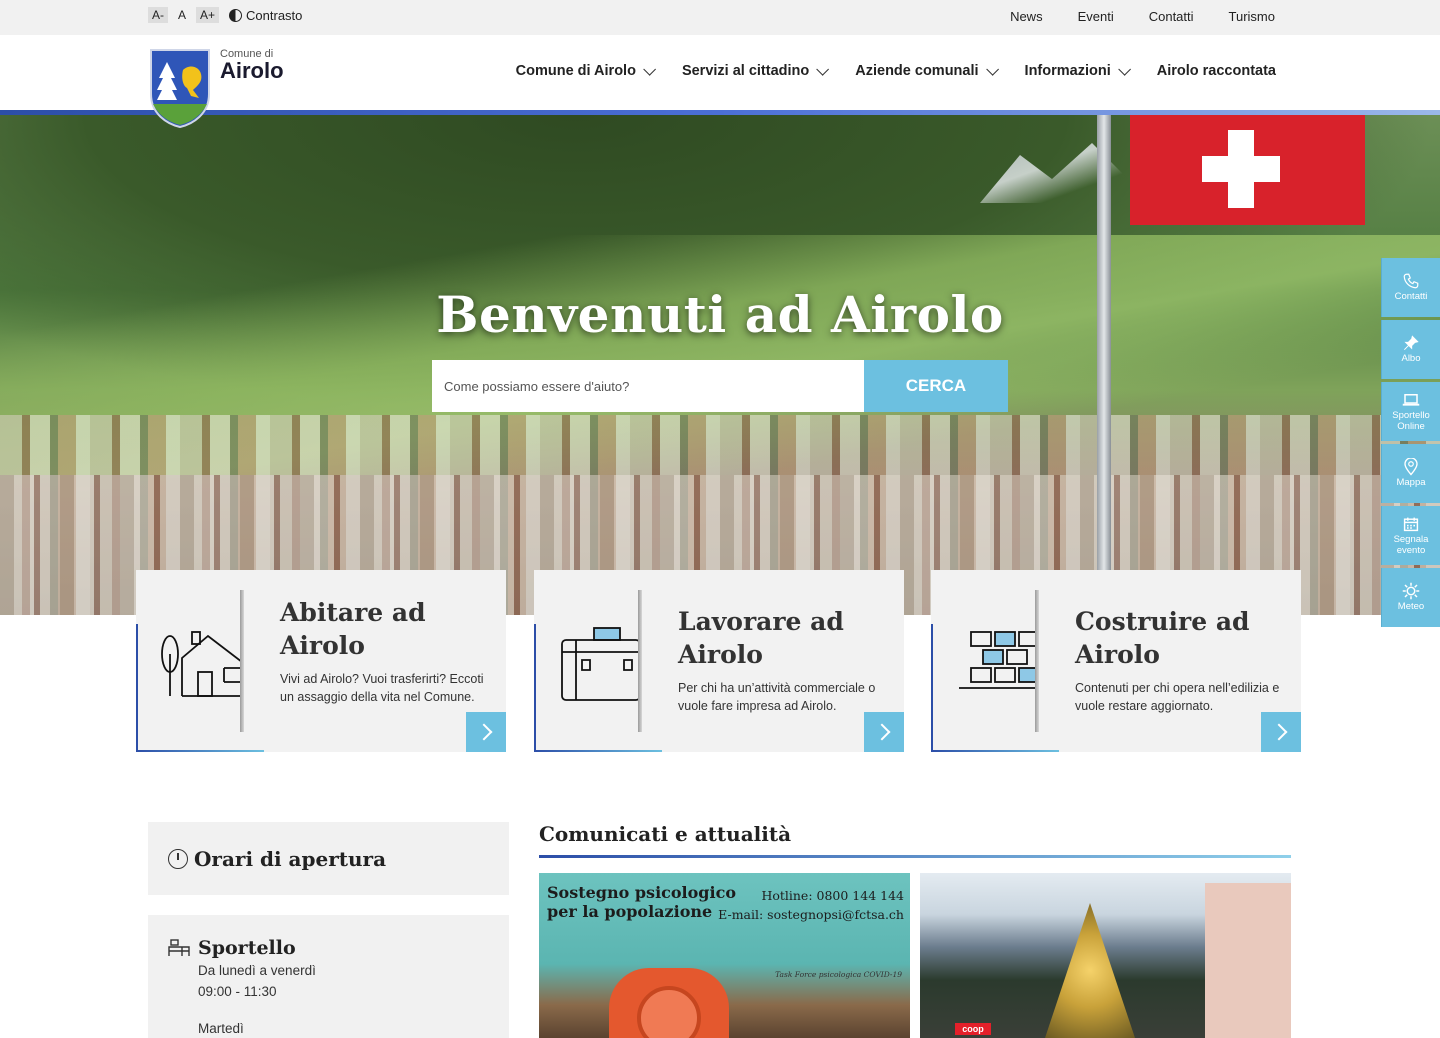  Describe the element at coordinates (1026, 16) in the screenshot. I see `top-link-news: News` at that location.